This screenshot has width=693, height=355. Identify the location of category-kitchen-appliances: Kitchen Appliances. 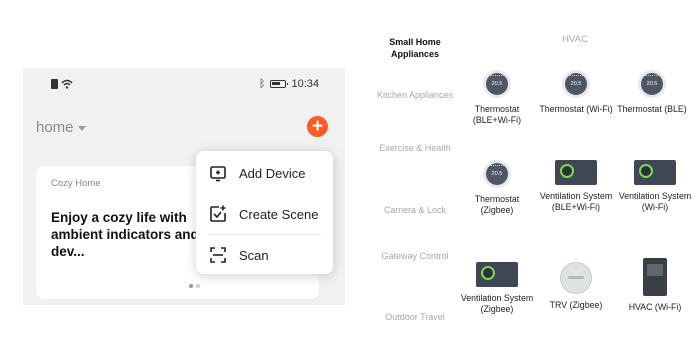
(415, 95).